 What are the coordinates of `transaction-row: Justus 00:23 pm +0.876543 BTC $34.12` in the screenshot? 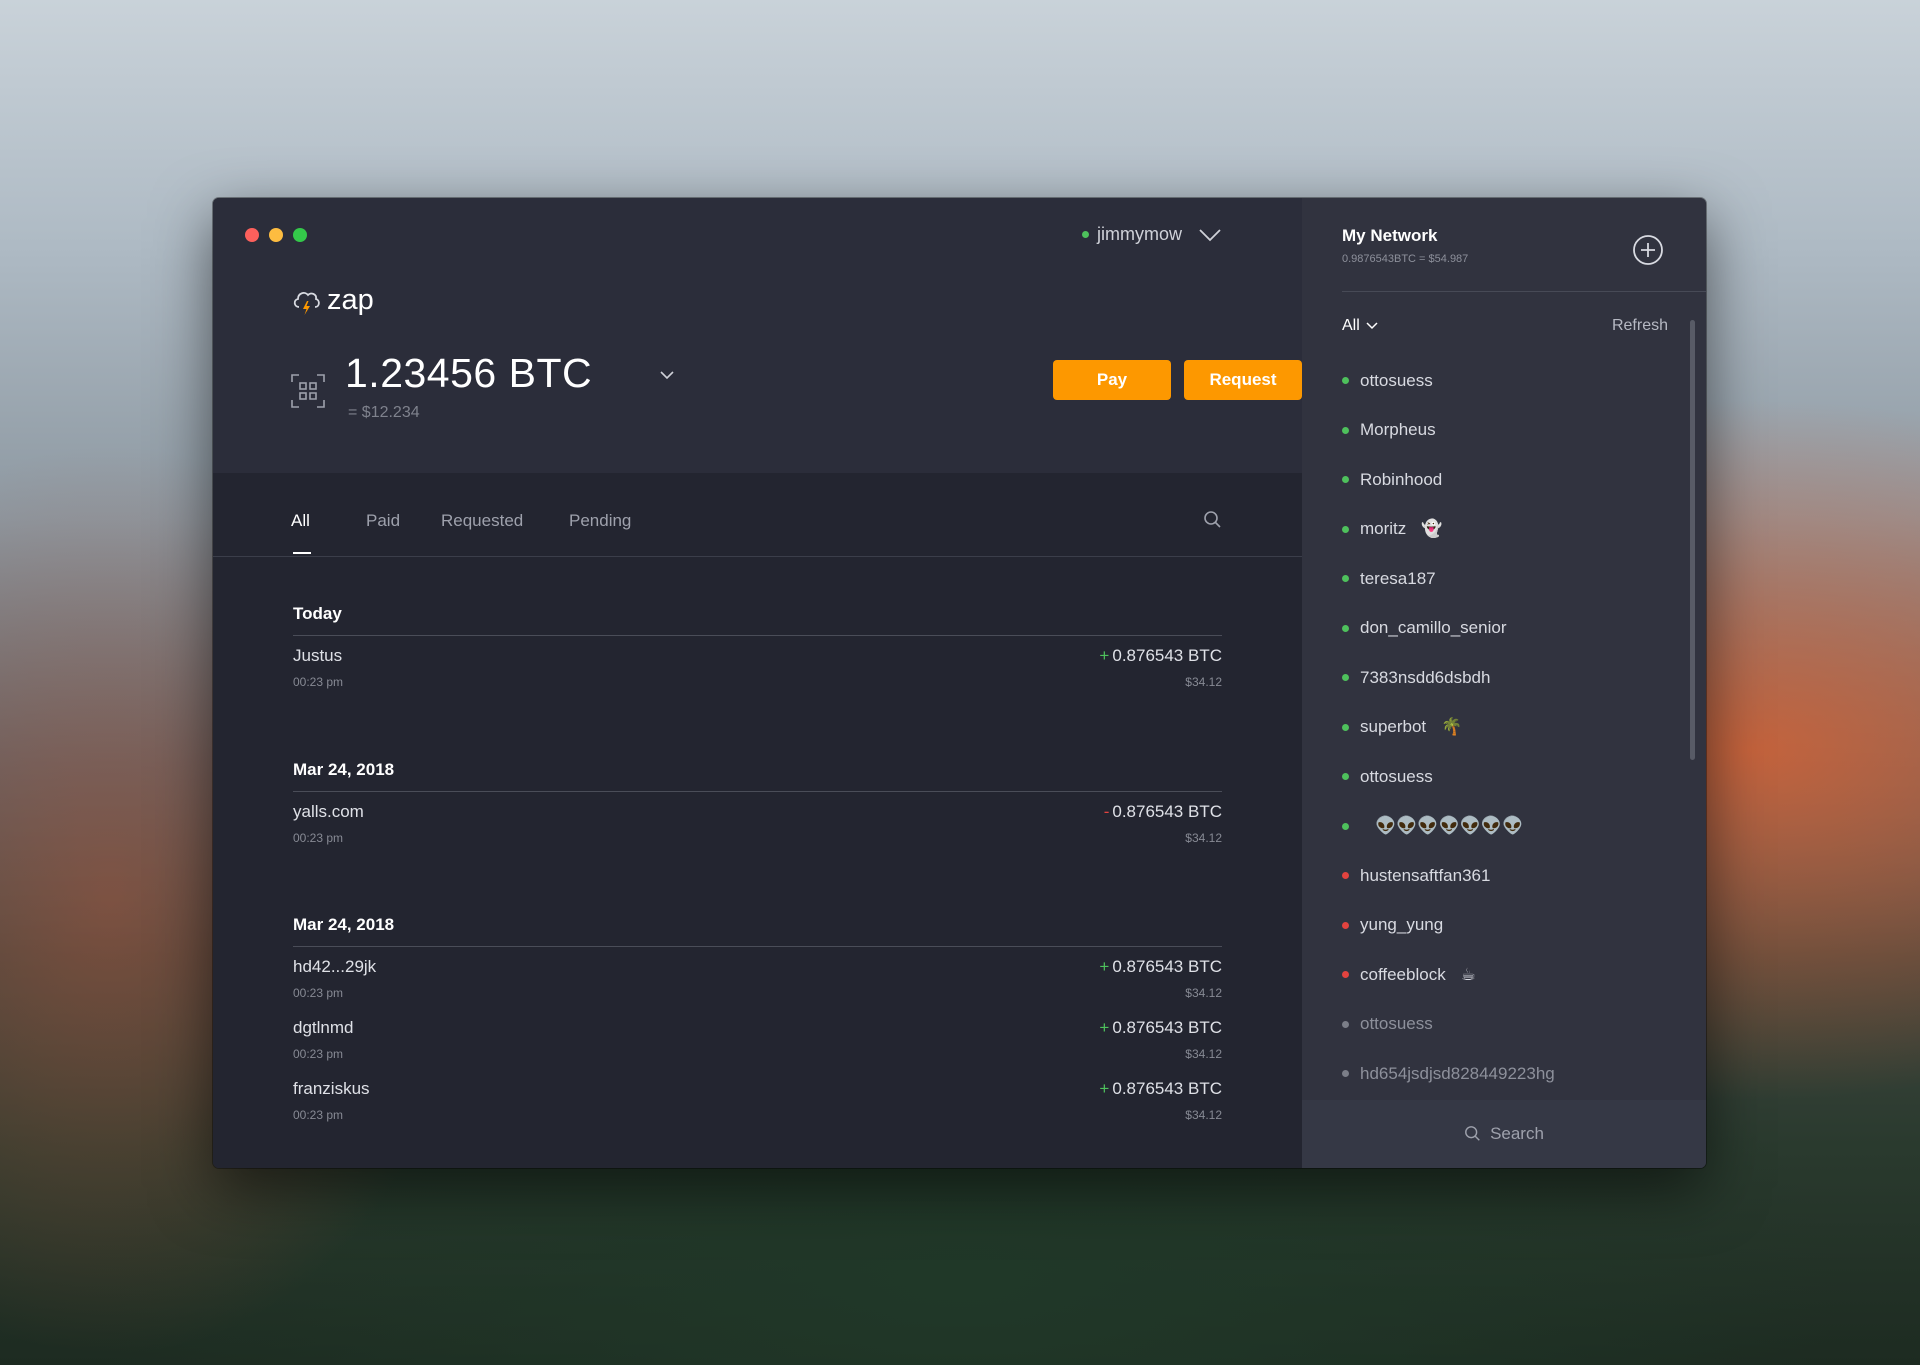 It's located at (757, 666).